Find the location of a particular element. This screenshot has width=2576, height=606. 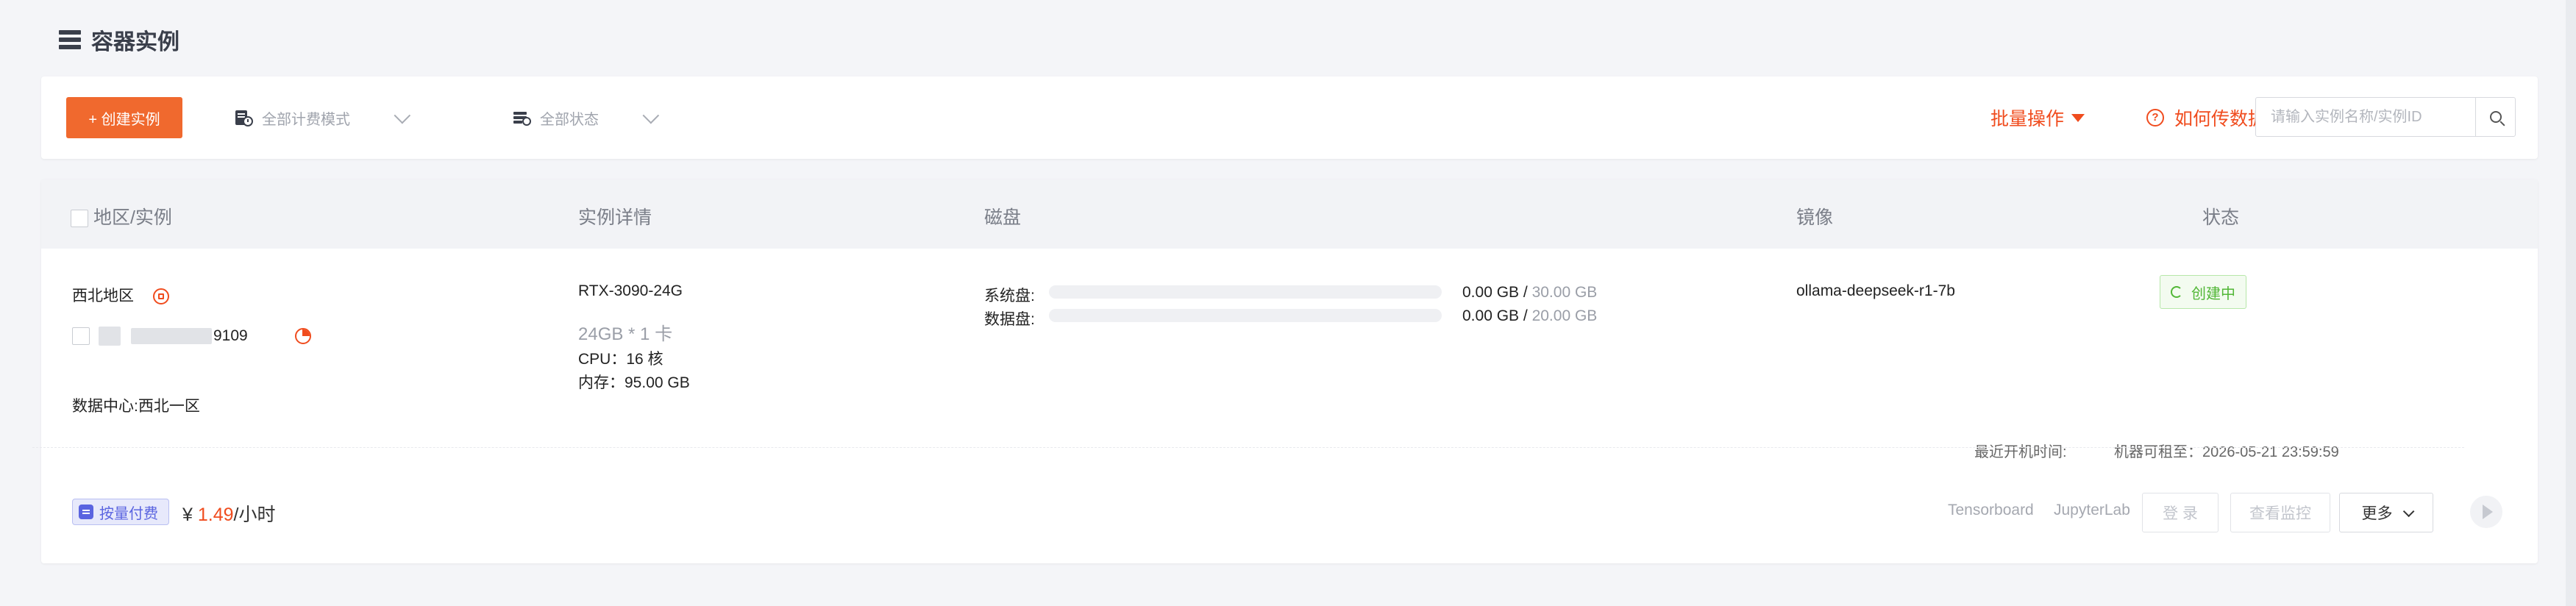

billing-mode-filter: 全部计费模式 is located at coordinates (322, 118).